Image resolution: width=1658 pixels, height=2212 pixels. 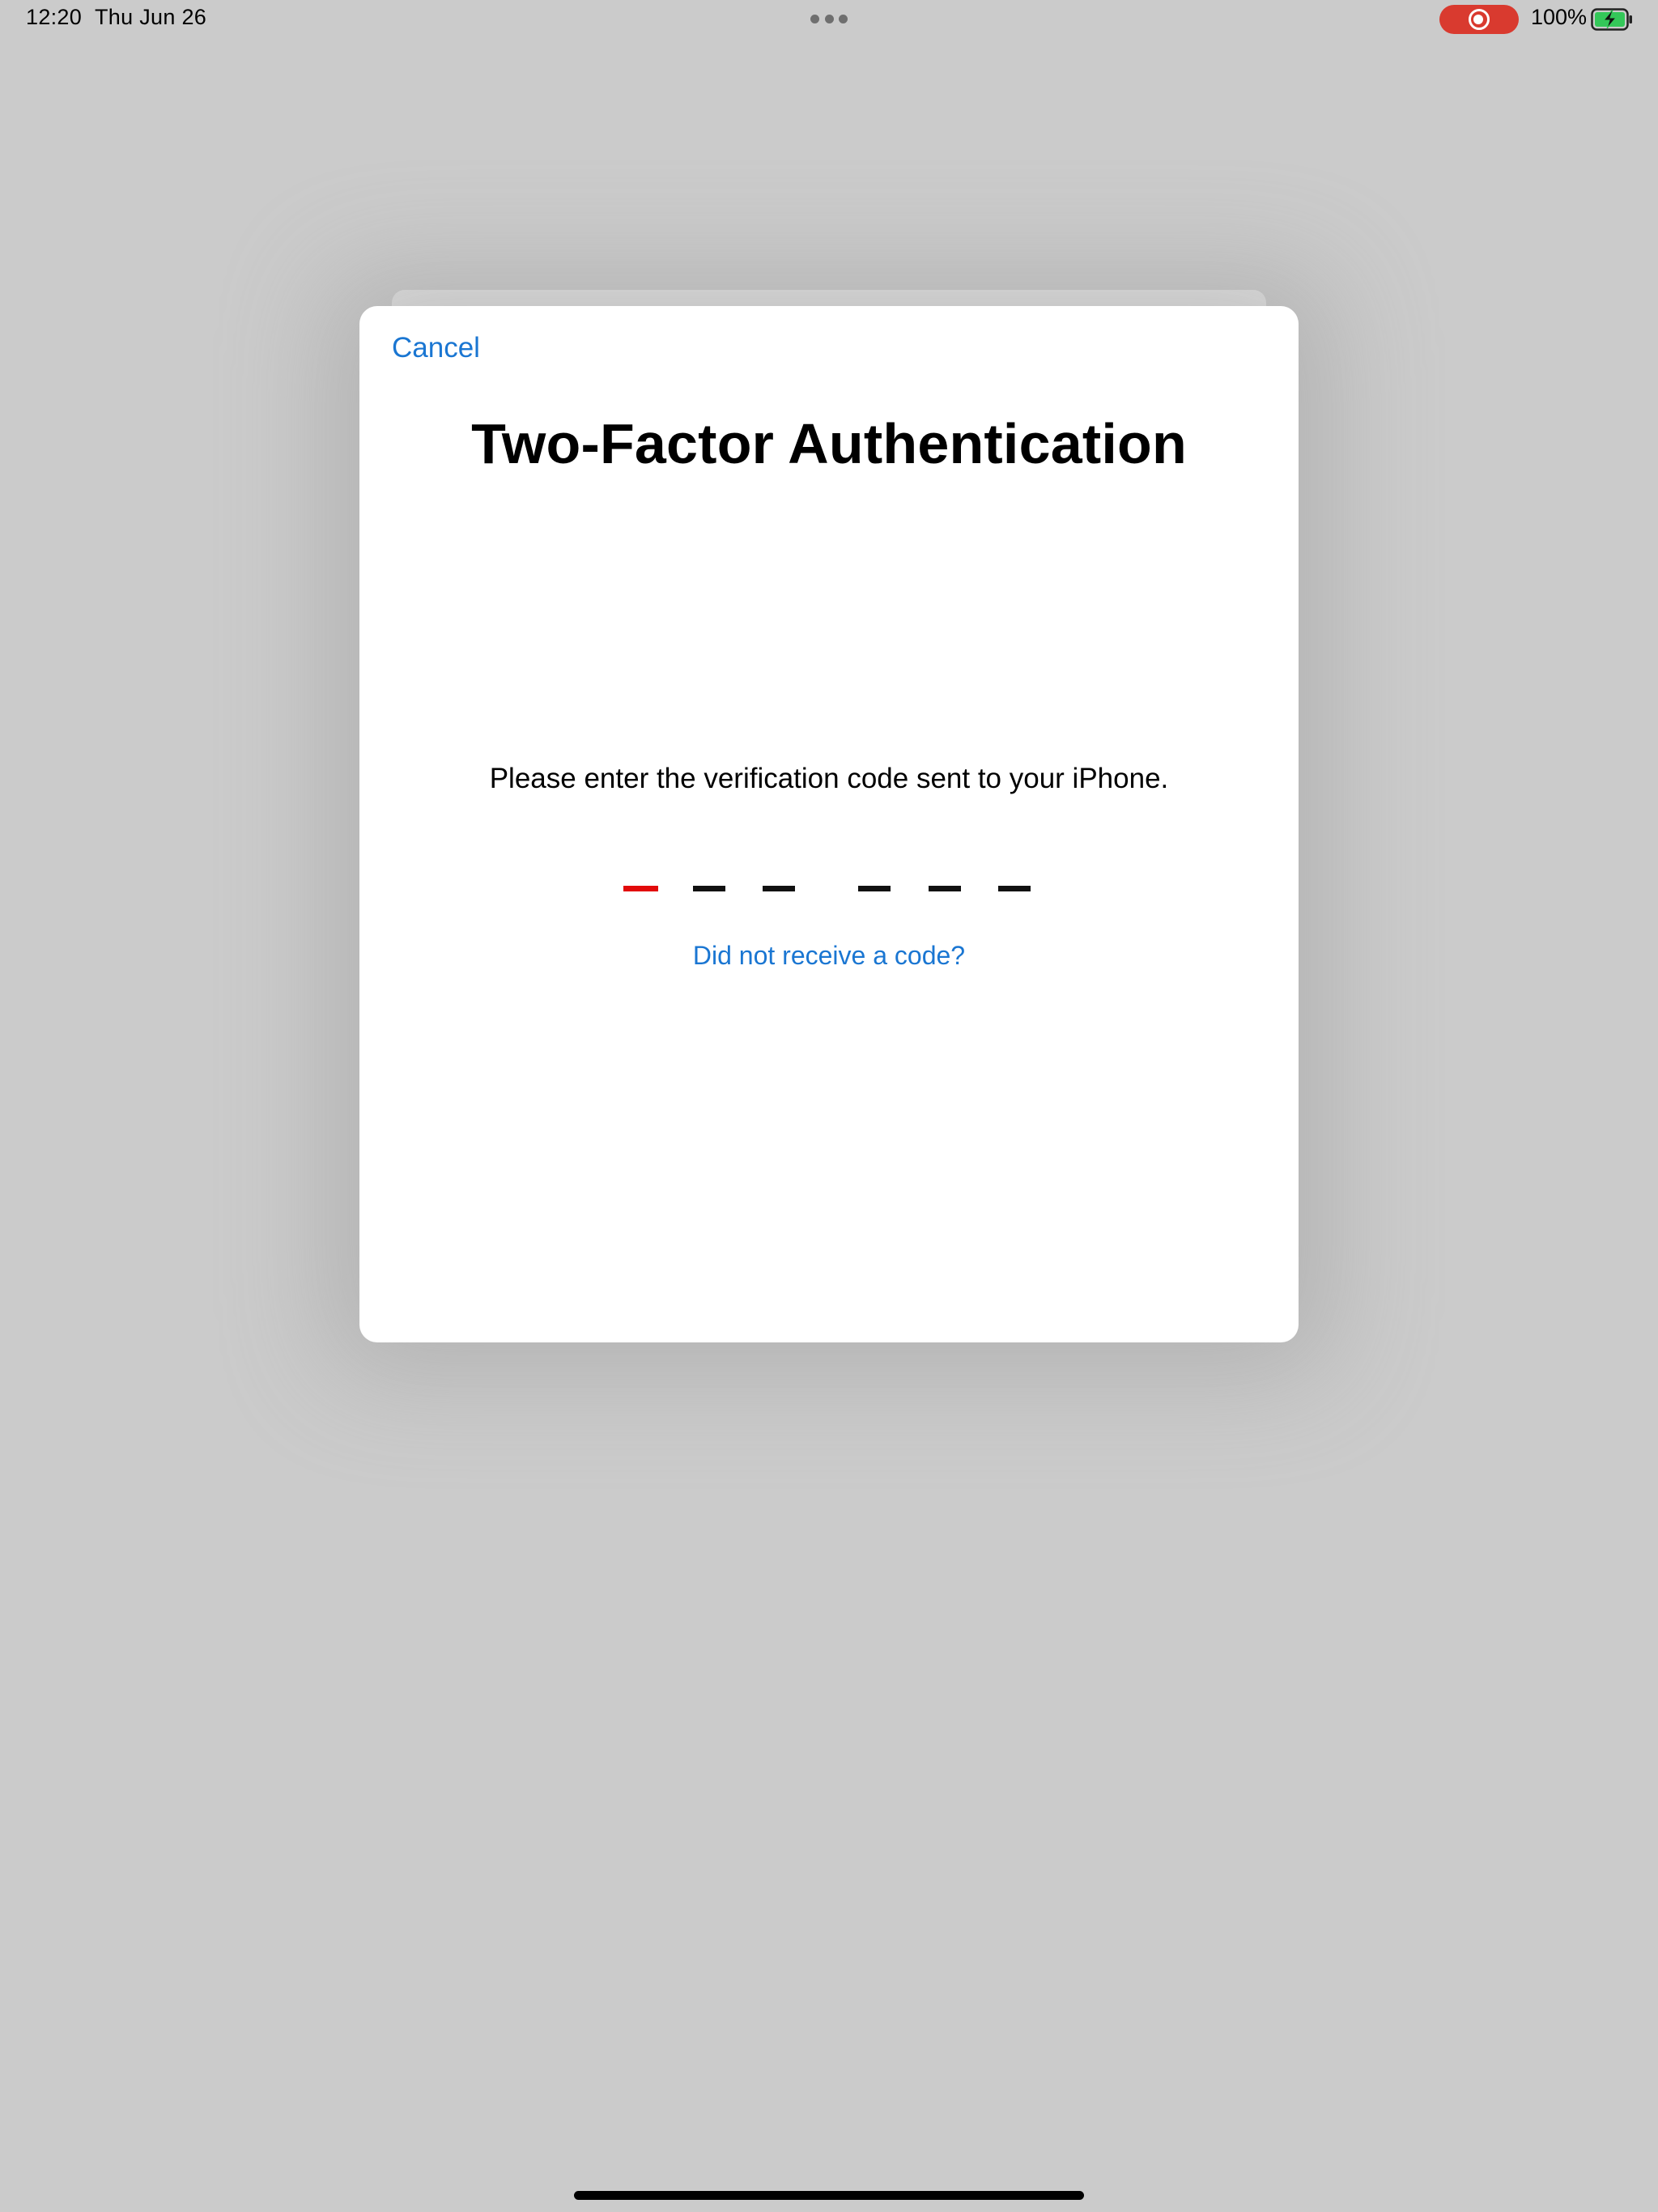 I want to click on battery-percentage: 100%, so click(x=1559, y=17).